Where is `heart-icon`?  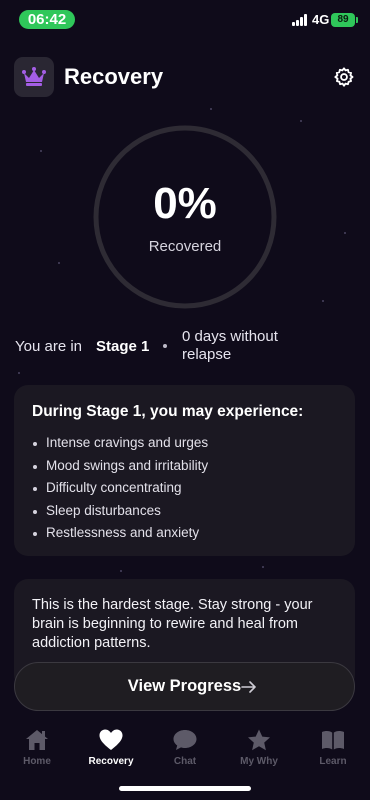
heart-icon is located at coordinates (111, 739).